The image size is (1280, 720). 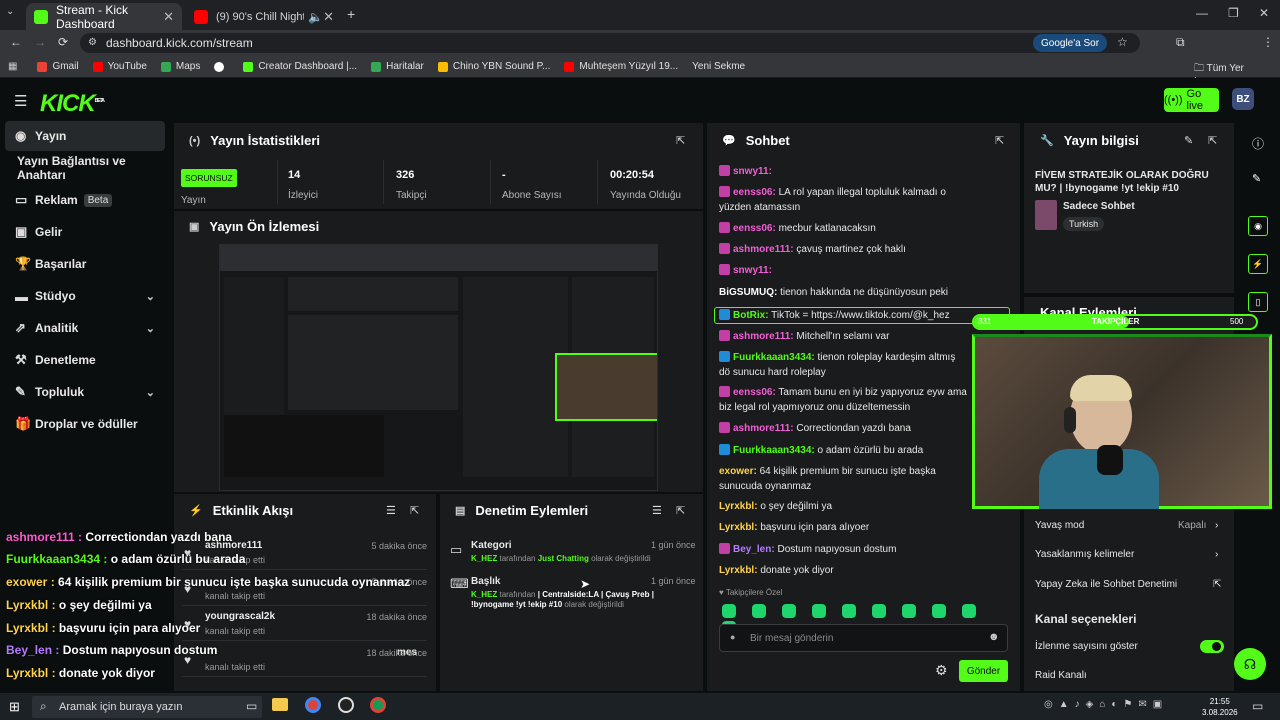 I want to click on file-explorer-icon, so click(x=280, y=704).